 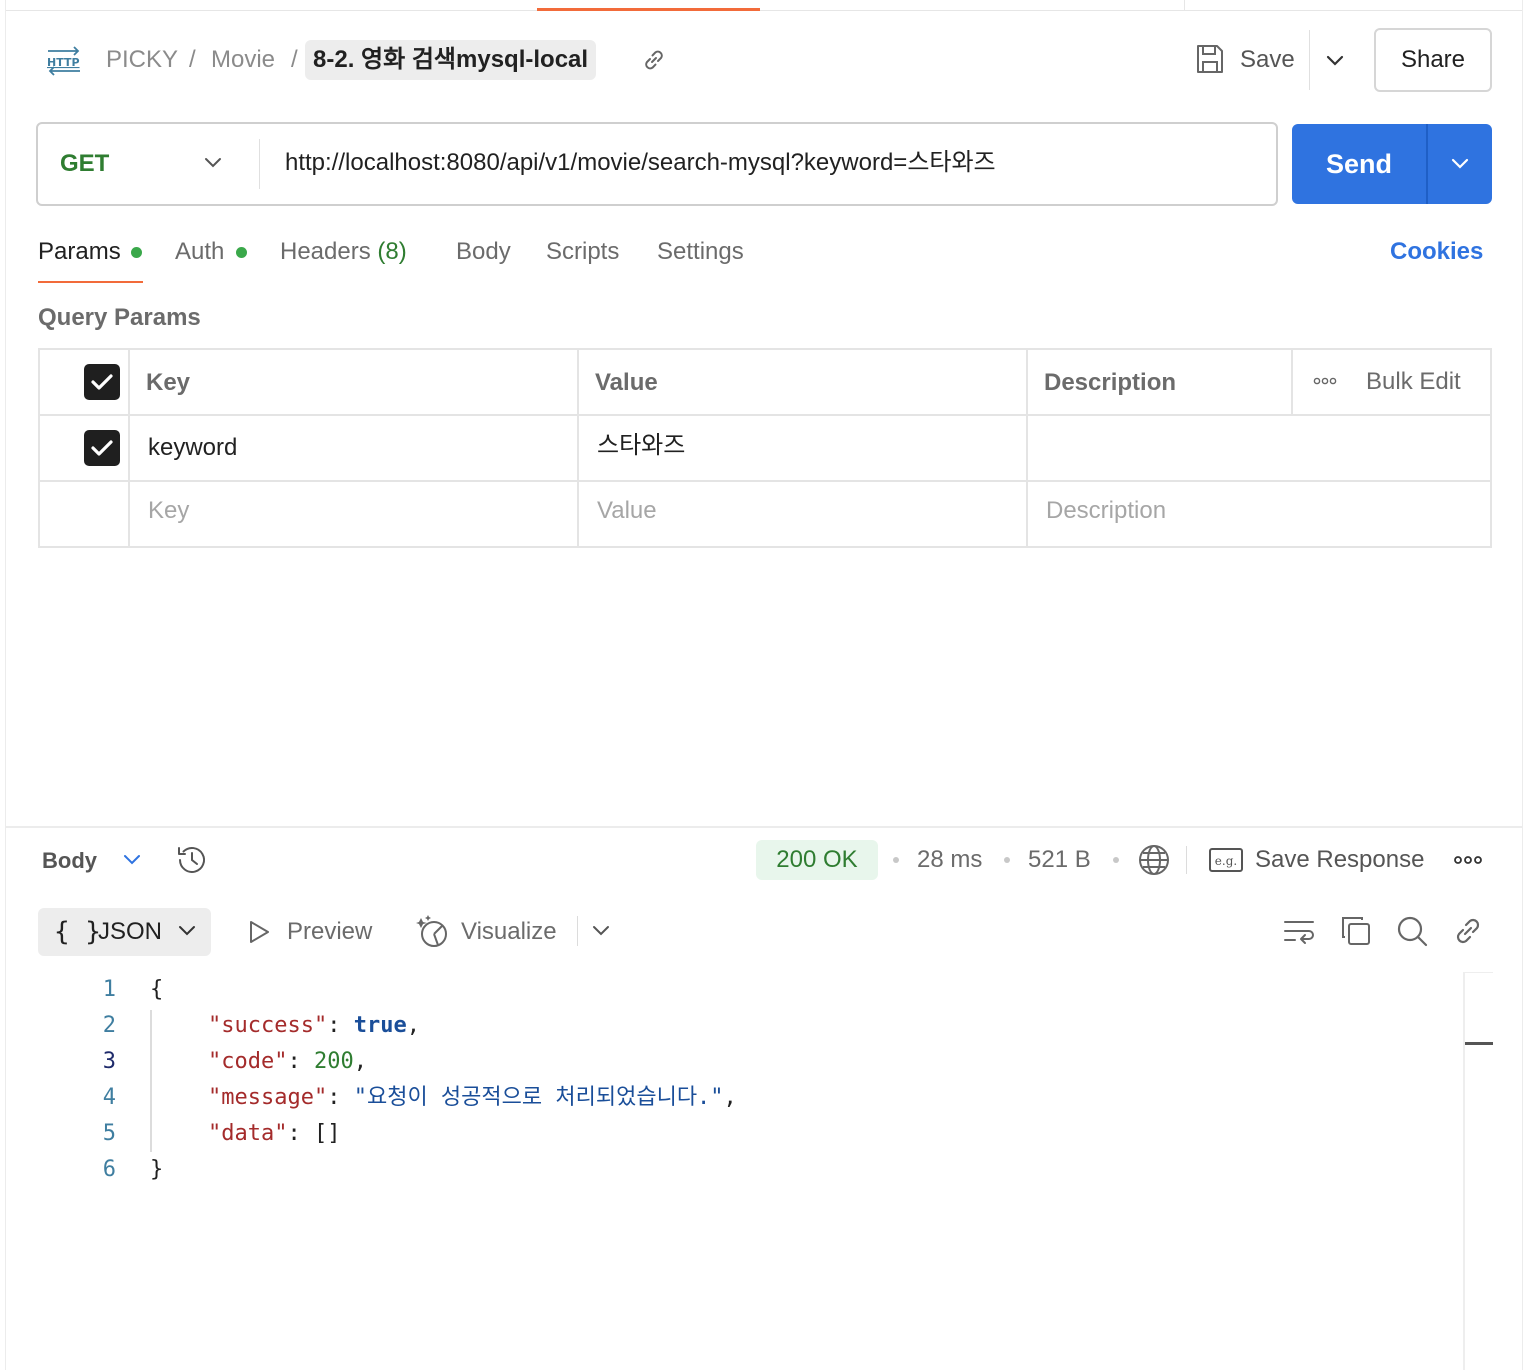 I want to click on code-line: "code": 200,, so click(x=287, y=1062).